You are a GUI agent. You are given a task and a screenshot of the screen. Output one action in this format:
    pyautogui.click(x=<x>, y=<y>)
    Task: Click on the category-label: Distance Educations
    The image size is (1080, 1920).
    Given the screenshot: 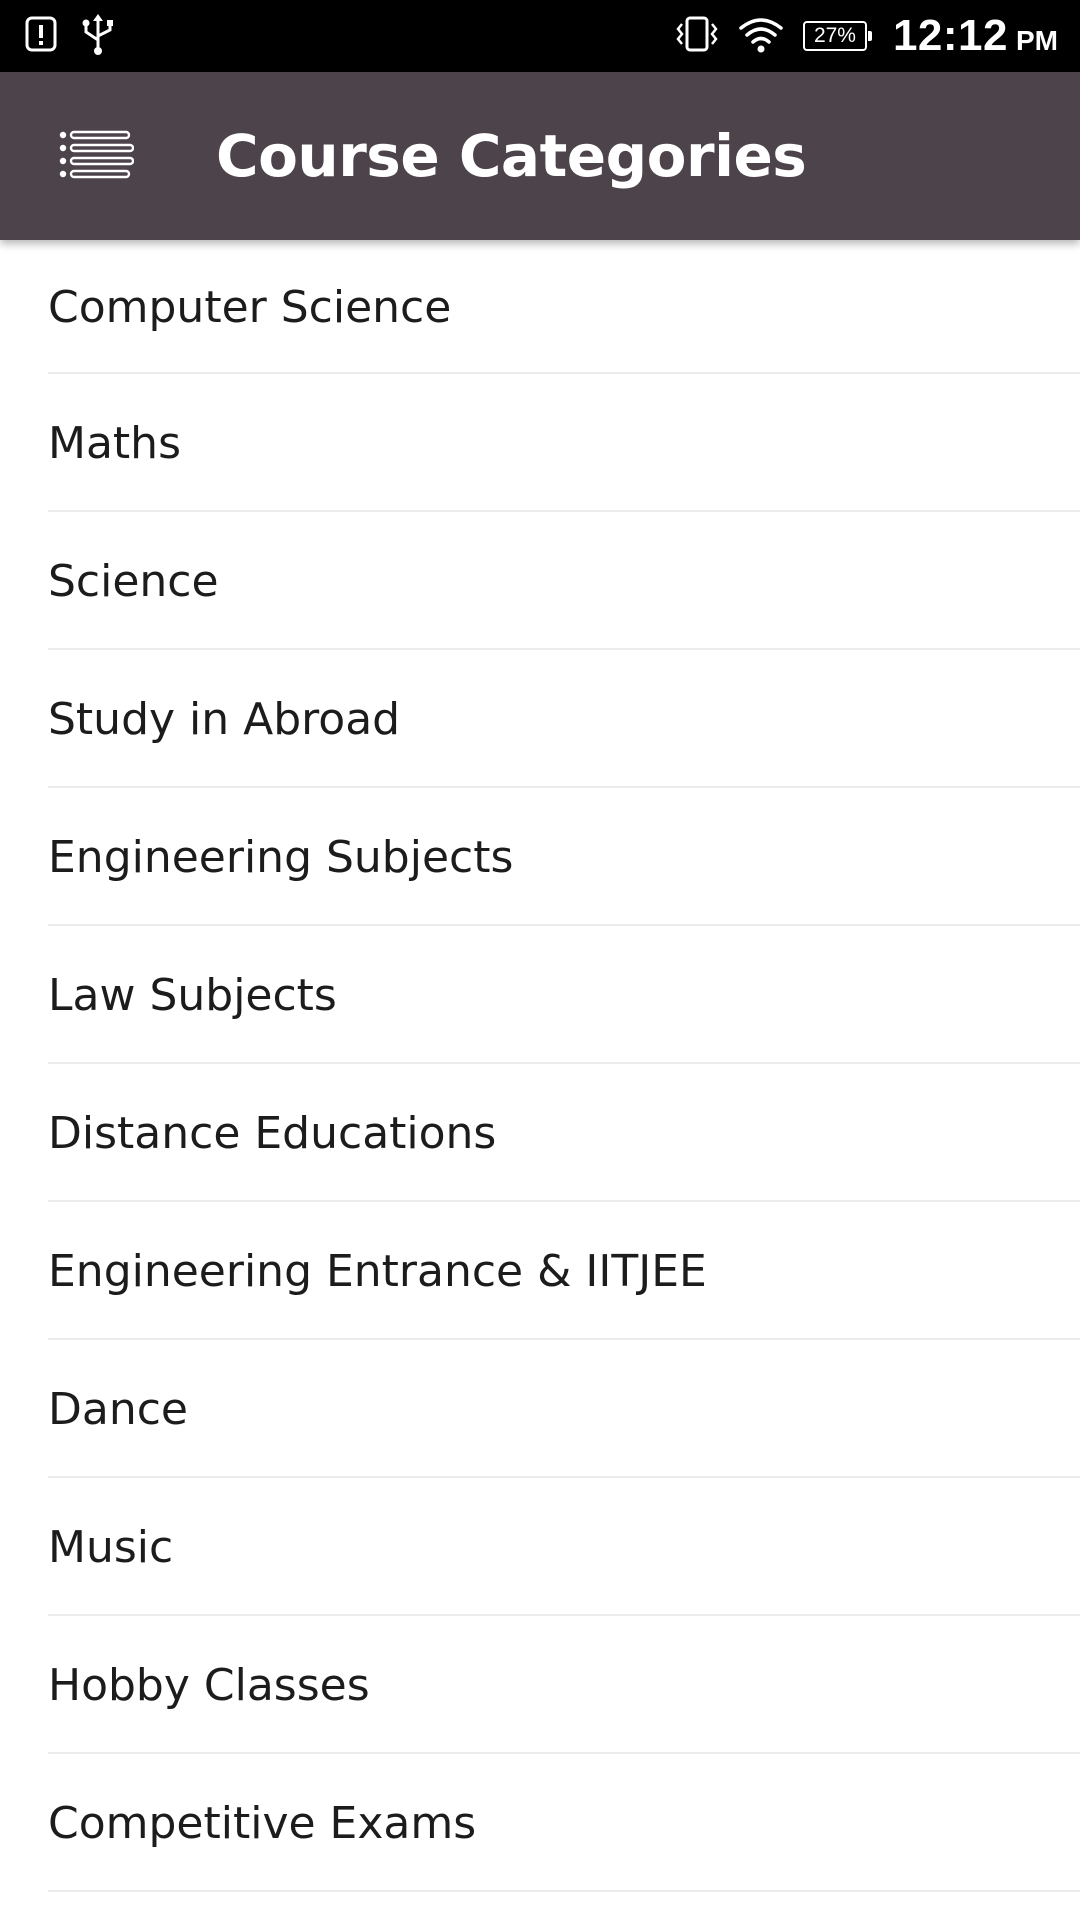 What is the action you would take?
    pyautogui.click(x=272, y=1133)
    